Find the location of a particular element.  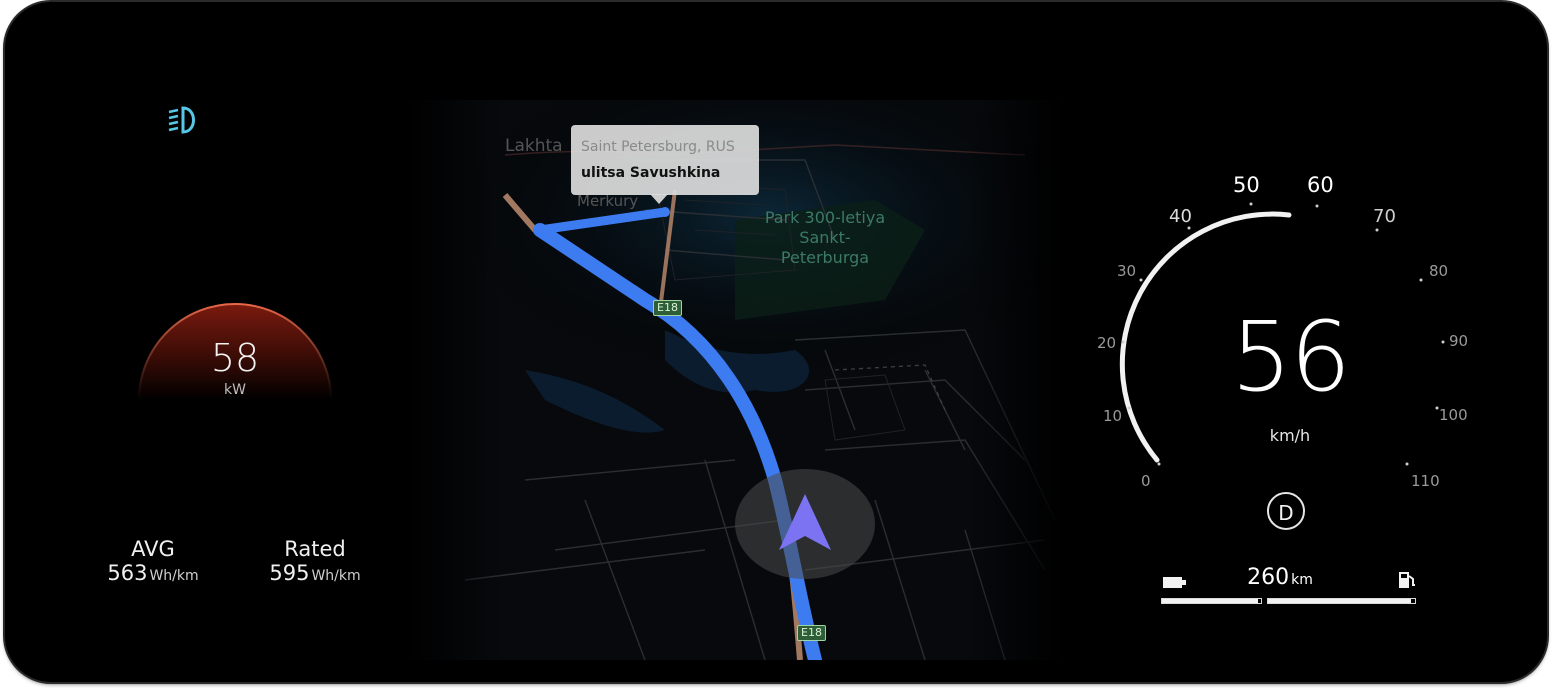

map-label-park: Park 300-letiya Sankt- Peterburga is located at coordinates (825, 238).